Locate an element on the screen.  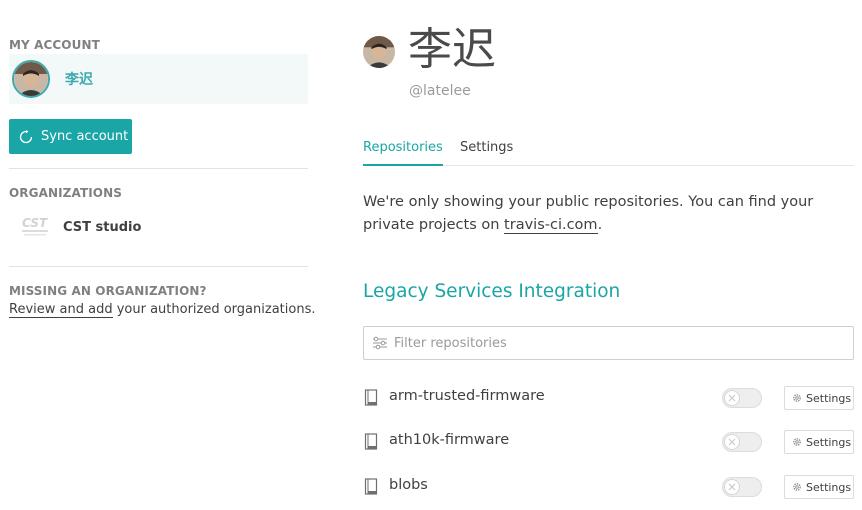
svg-text: CST is located at coordinates (35, 223).